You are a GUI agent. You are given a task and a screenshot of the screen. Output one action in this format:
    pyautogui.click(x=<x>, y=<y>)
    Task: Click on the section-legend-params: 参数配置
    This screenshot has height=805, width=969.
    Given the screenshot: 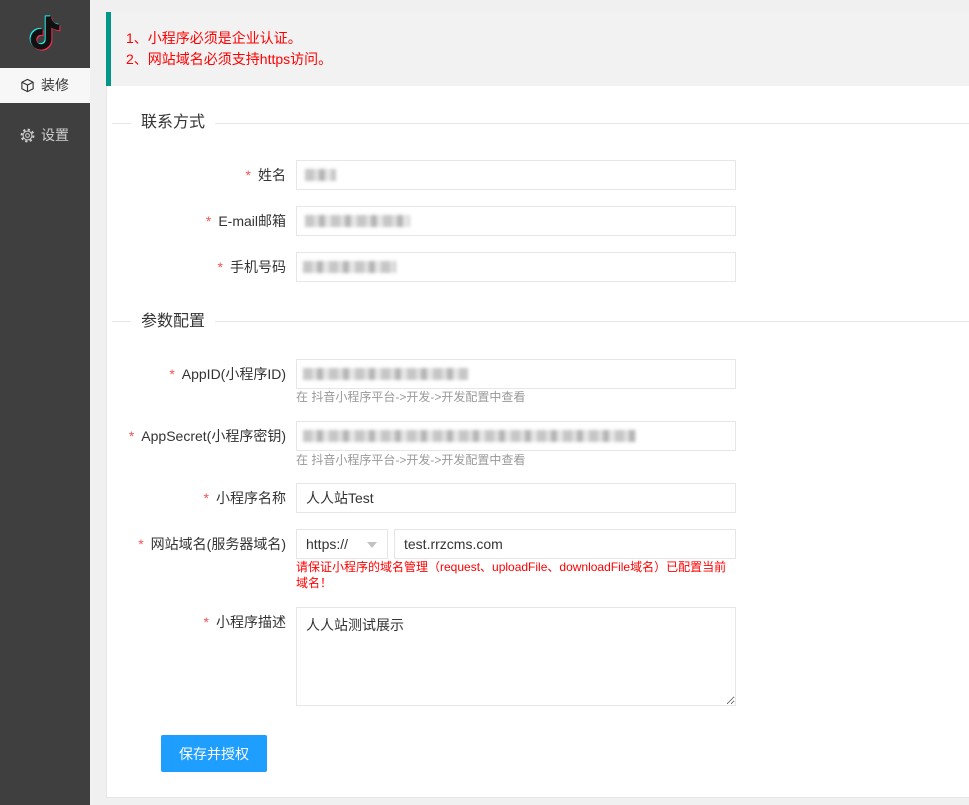 What is the action you would take?
    pyautogui.click(x=173, y=322)
    